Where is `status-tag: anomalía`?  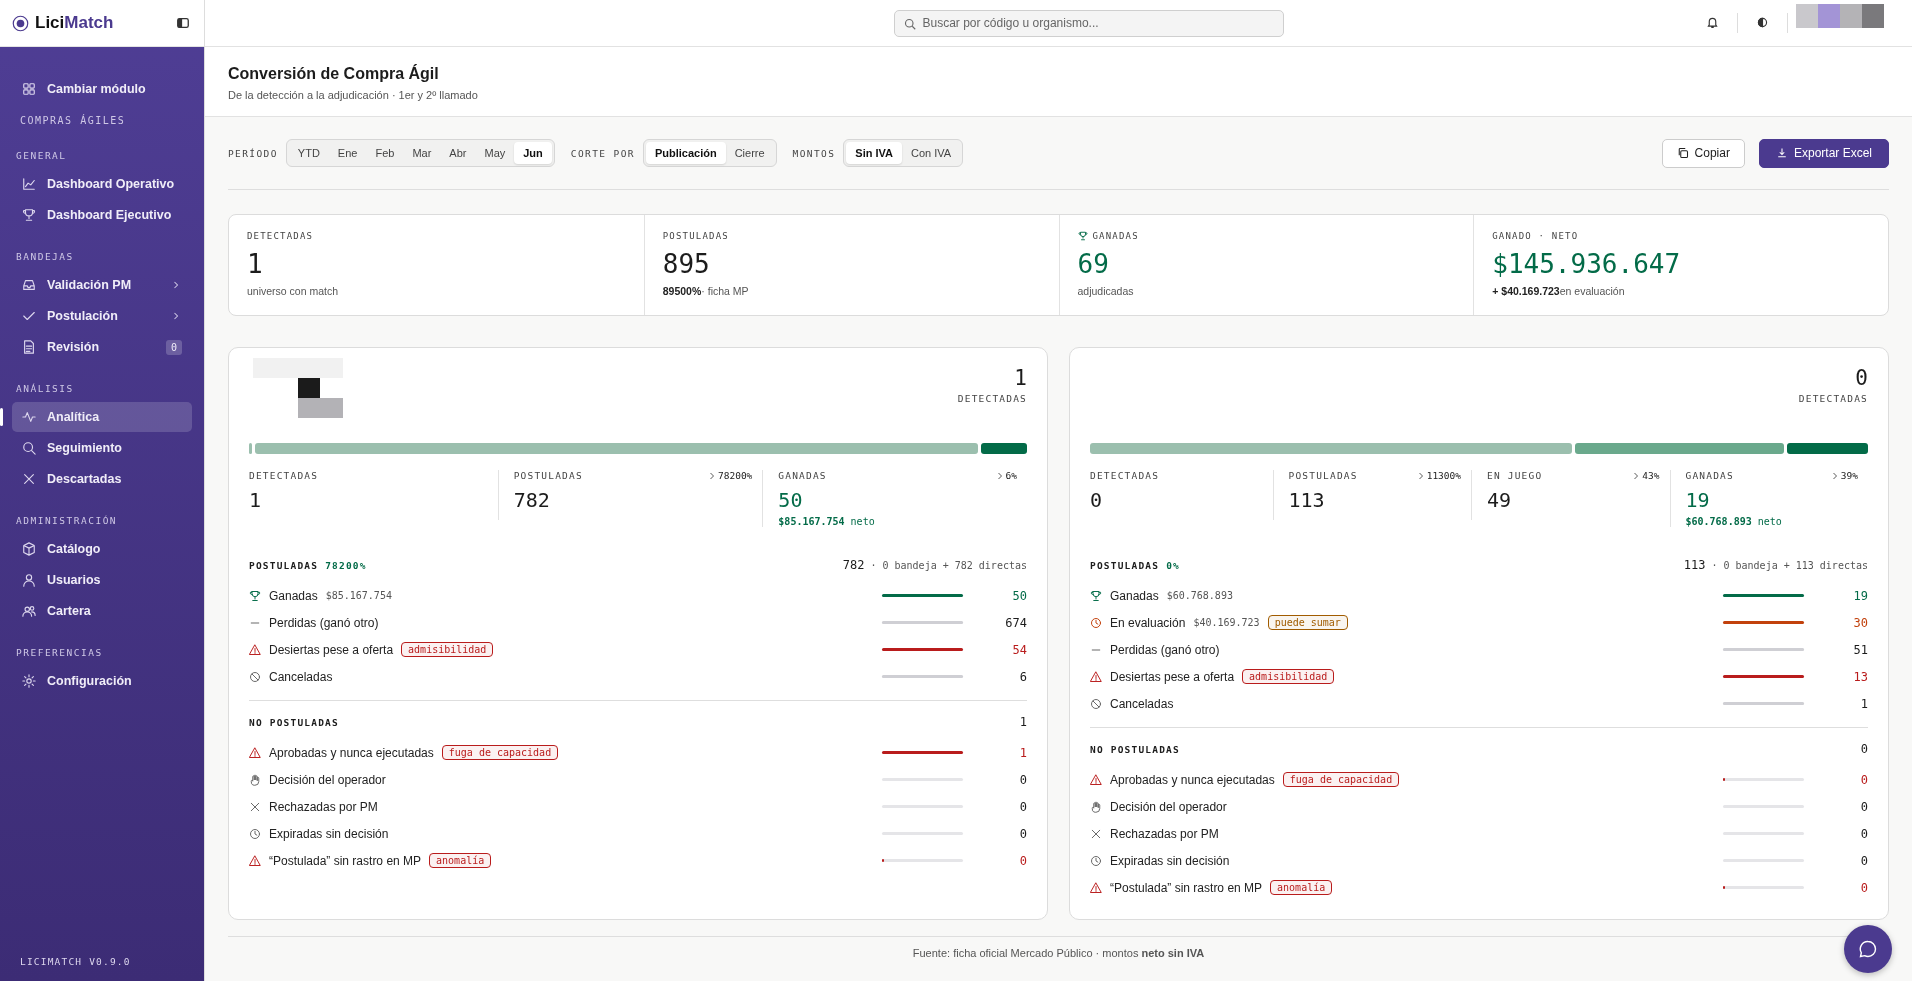
status-tag: anomalía is located at coordinates (460, 860).